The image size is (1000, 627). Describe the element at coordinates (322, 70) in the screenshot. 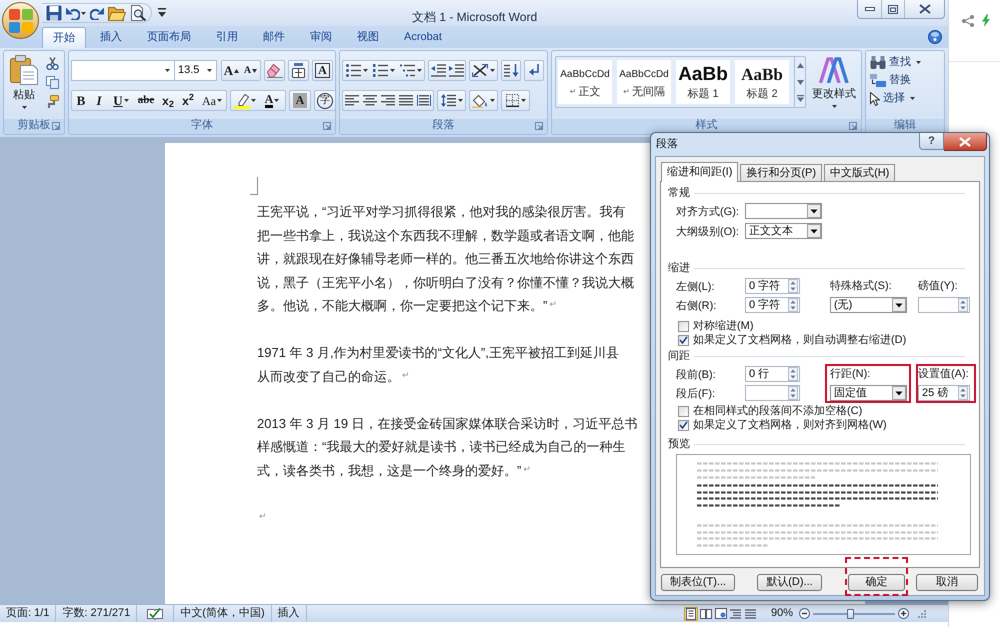

I see `character-border-button: A` at that location.